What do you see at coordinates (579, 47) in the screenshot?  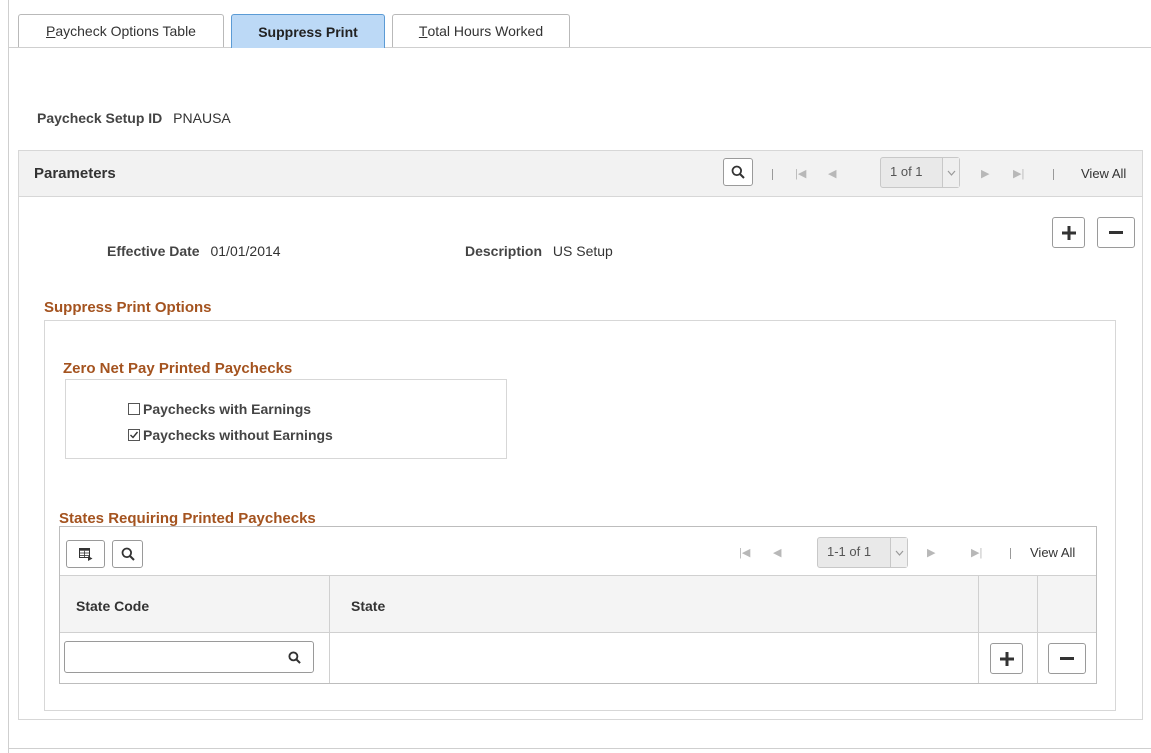 I see `tab-baseline` at bounding box center [579, 47].